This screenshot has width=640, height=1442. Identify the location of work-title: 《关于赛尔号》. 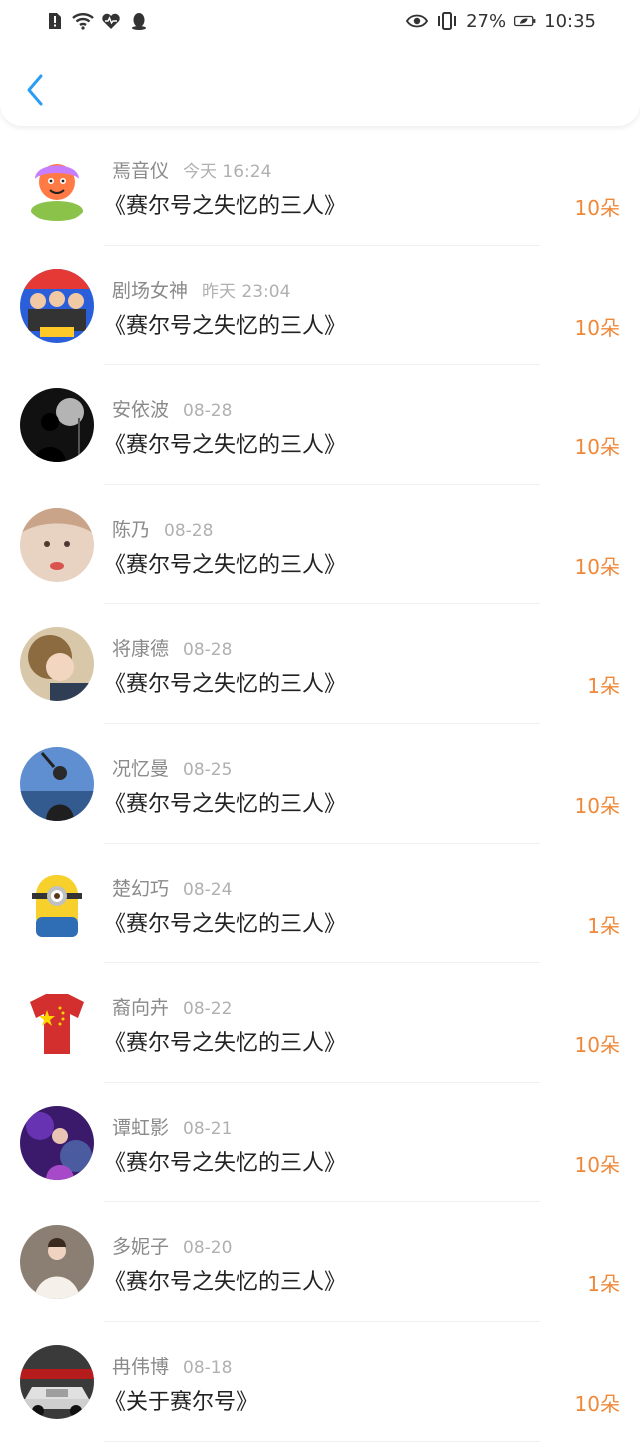
(181, 1400).